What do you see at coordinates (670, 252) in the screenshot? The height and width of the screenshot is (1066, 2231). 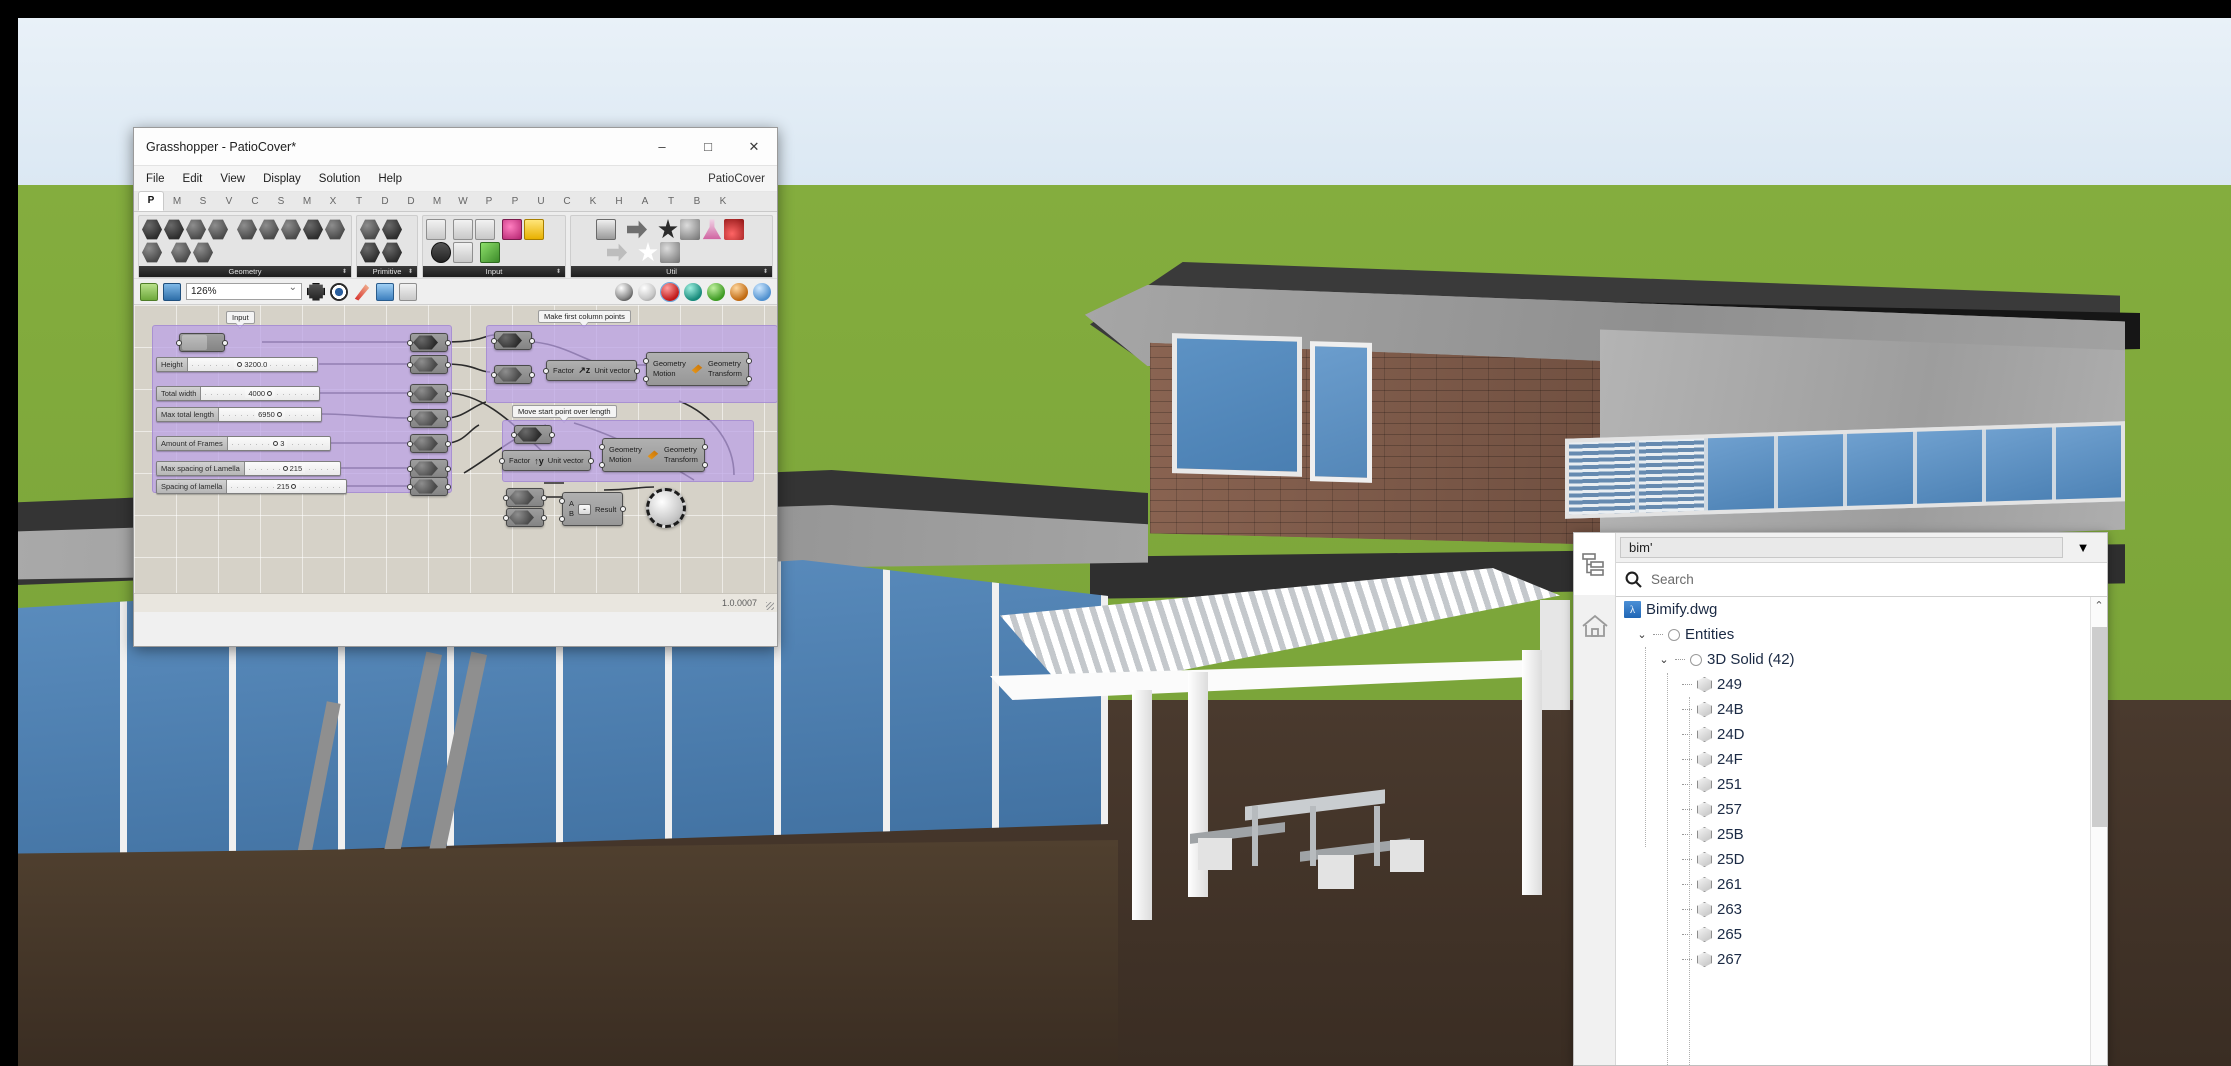 I see `timer-icon` at bounding box center [670, 252].